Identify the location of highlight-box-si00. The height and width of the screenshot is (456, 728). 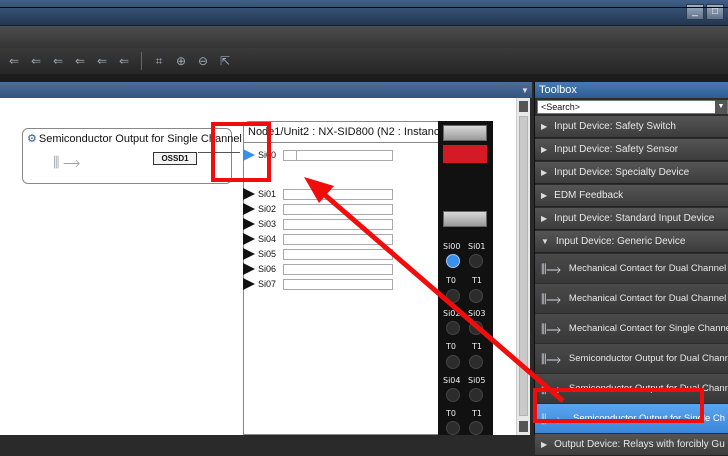
(241, 152).